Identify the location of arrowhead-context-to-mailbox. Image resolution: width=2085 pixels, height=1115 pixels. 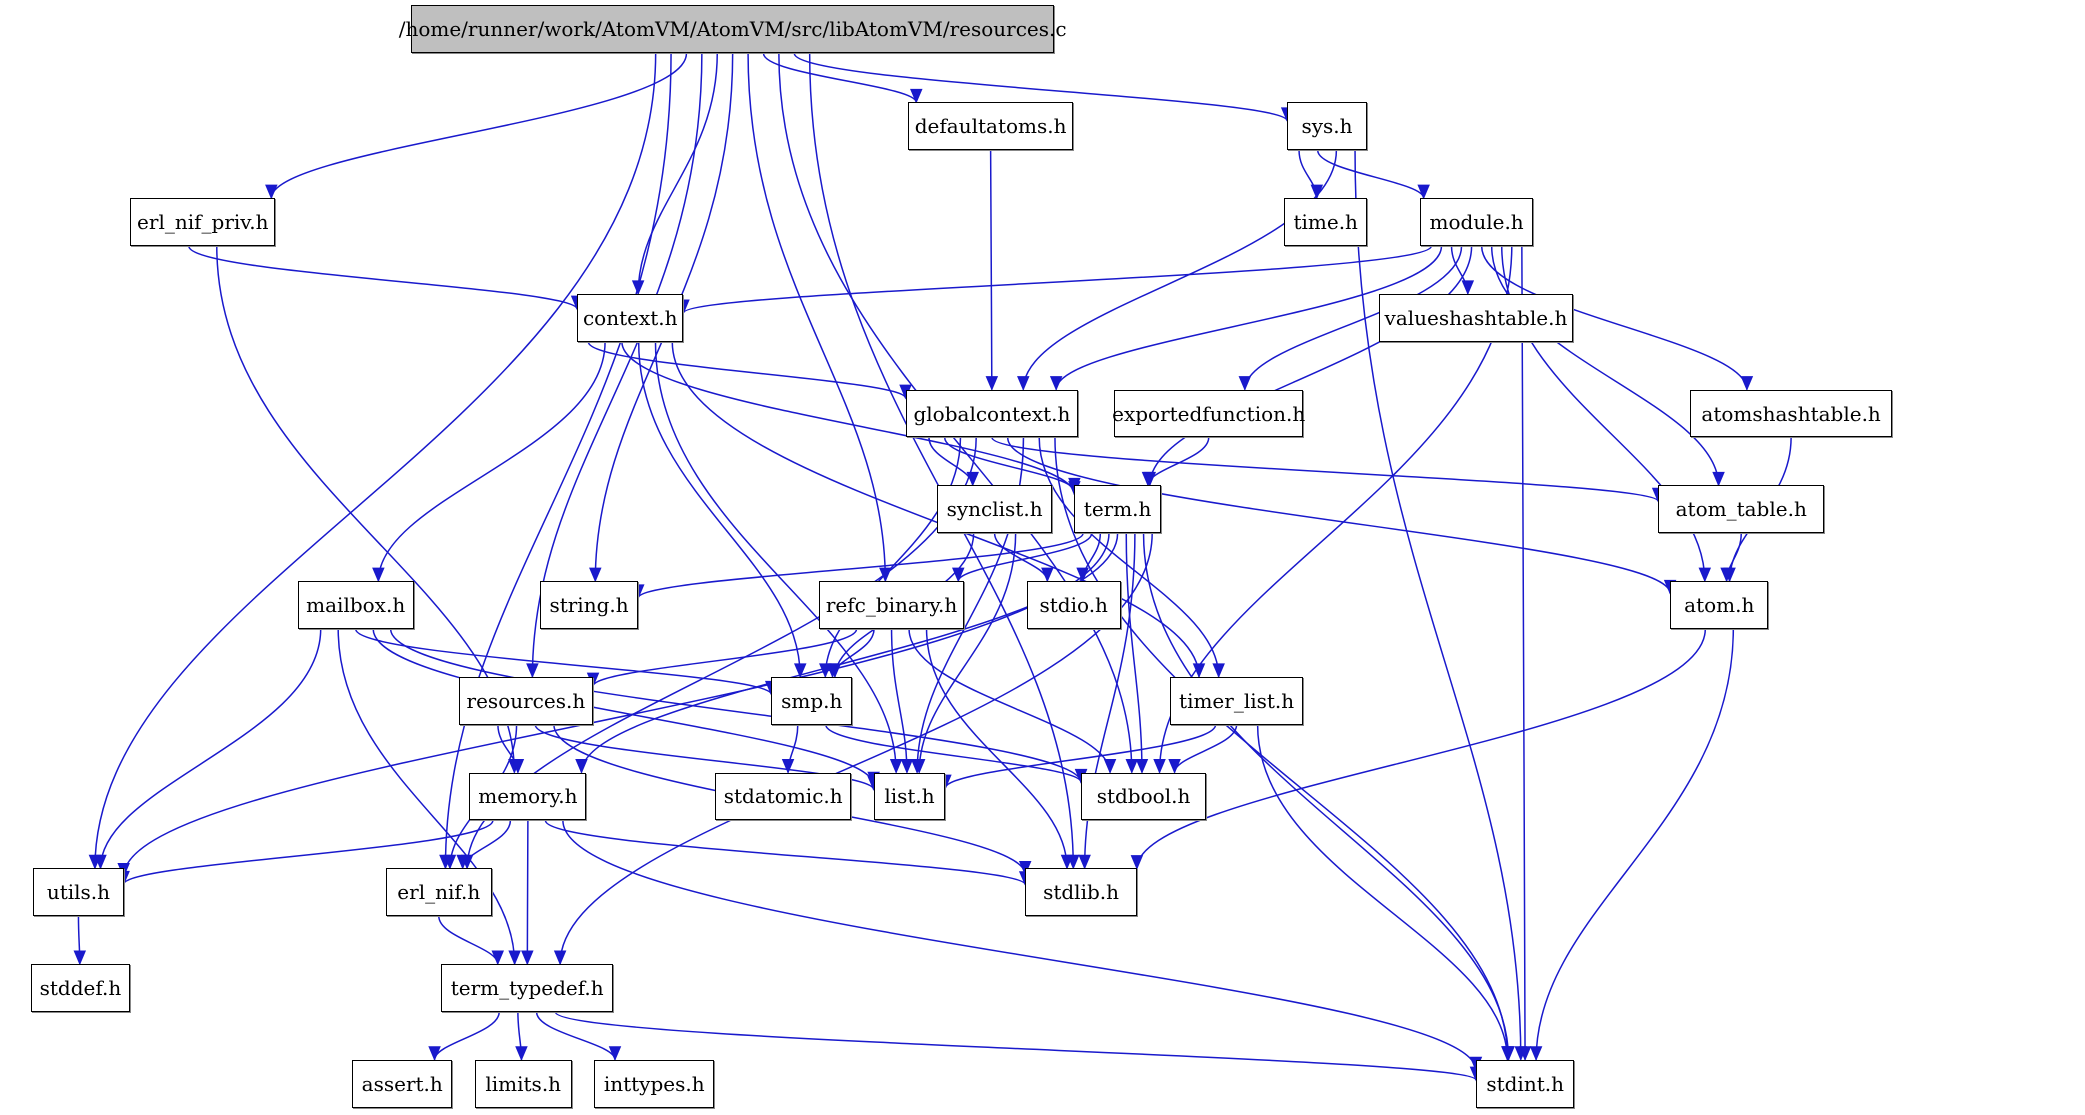
(378, 575).